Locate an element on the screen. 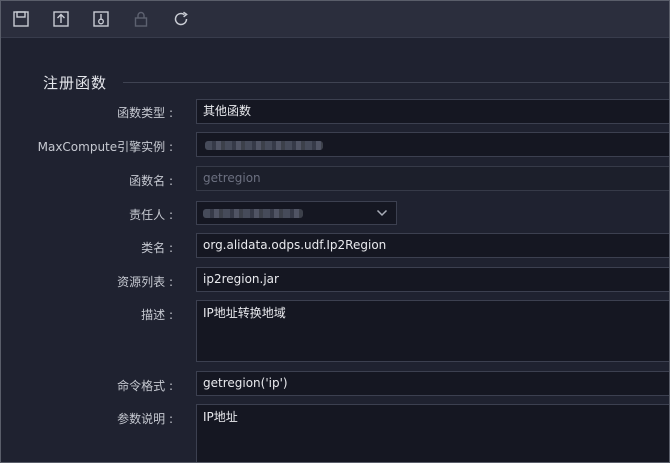 This screenshot has width=670, height=463. upload-button is located at coordinates (61, 19).